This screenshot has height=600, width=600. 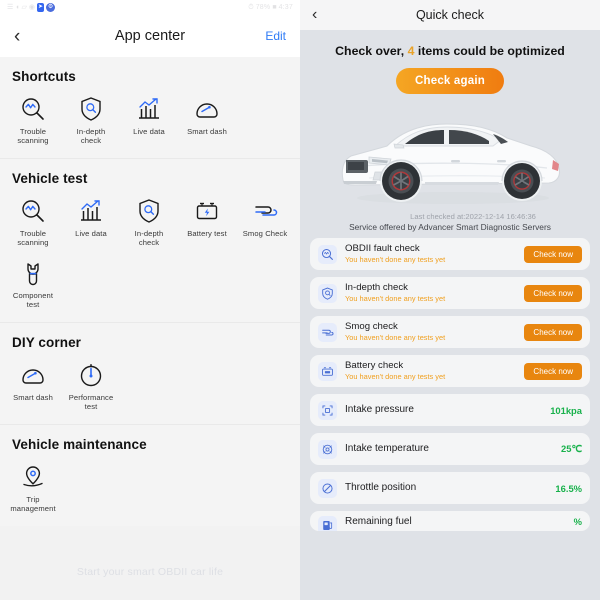 What do you see at coordinates (91, 387) in the screenshot?
I see `tile-performance-test: Performance test` at bounding box center [91, 387].